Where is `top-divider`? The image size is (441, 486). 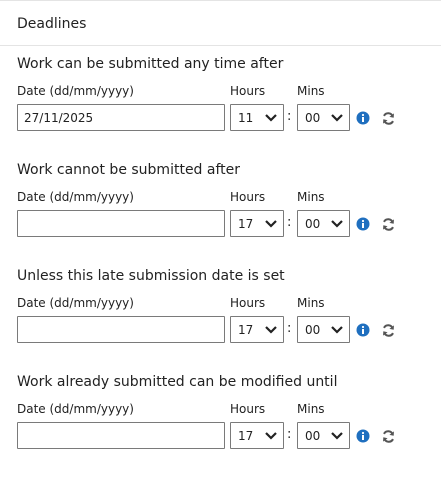 top-divider is located at coordinates (220, 0).